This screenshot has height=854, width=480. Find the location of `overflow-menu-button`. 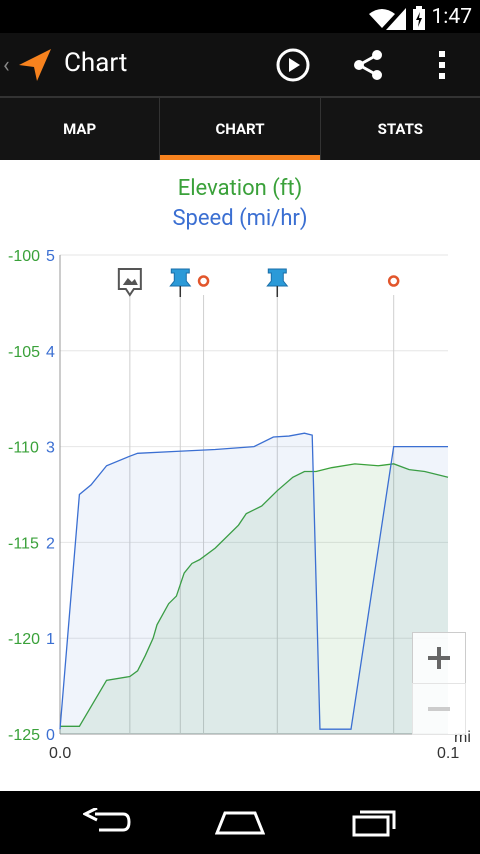

overflow-menu-button is located at coordinates (442, 65).